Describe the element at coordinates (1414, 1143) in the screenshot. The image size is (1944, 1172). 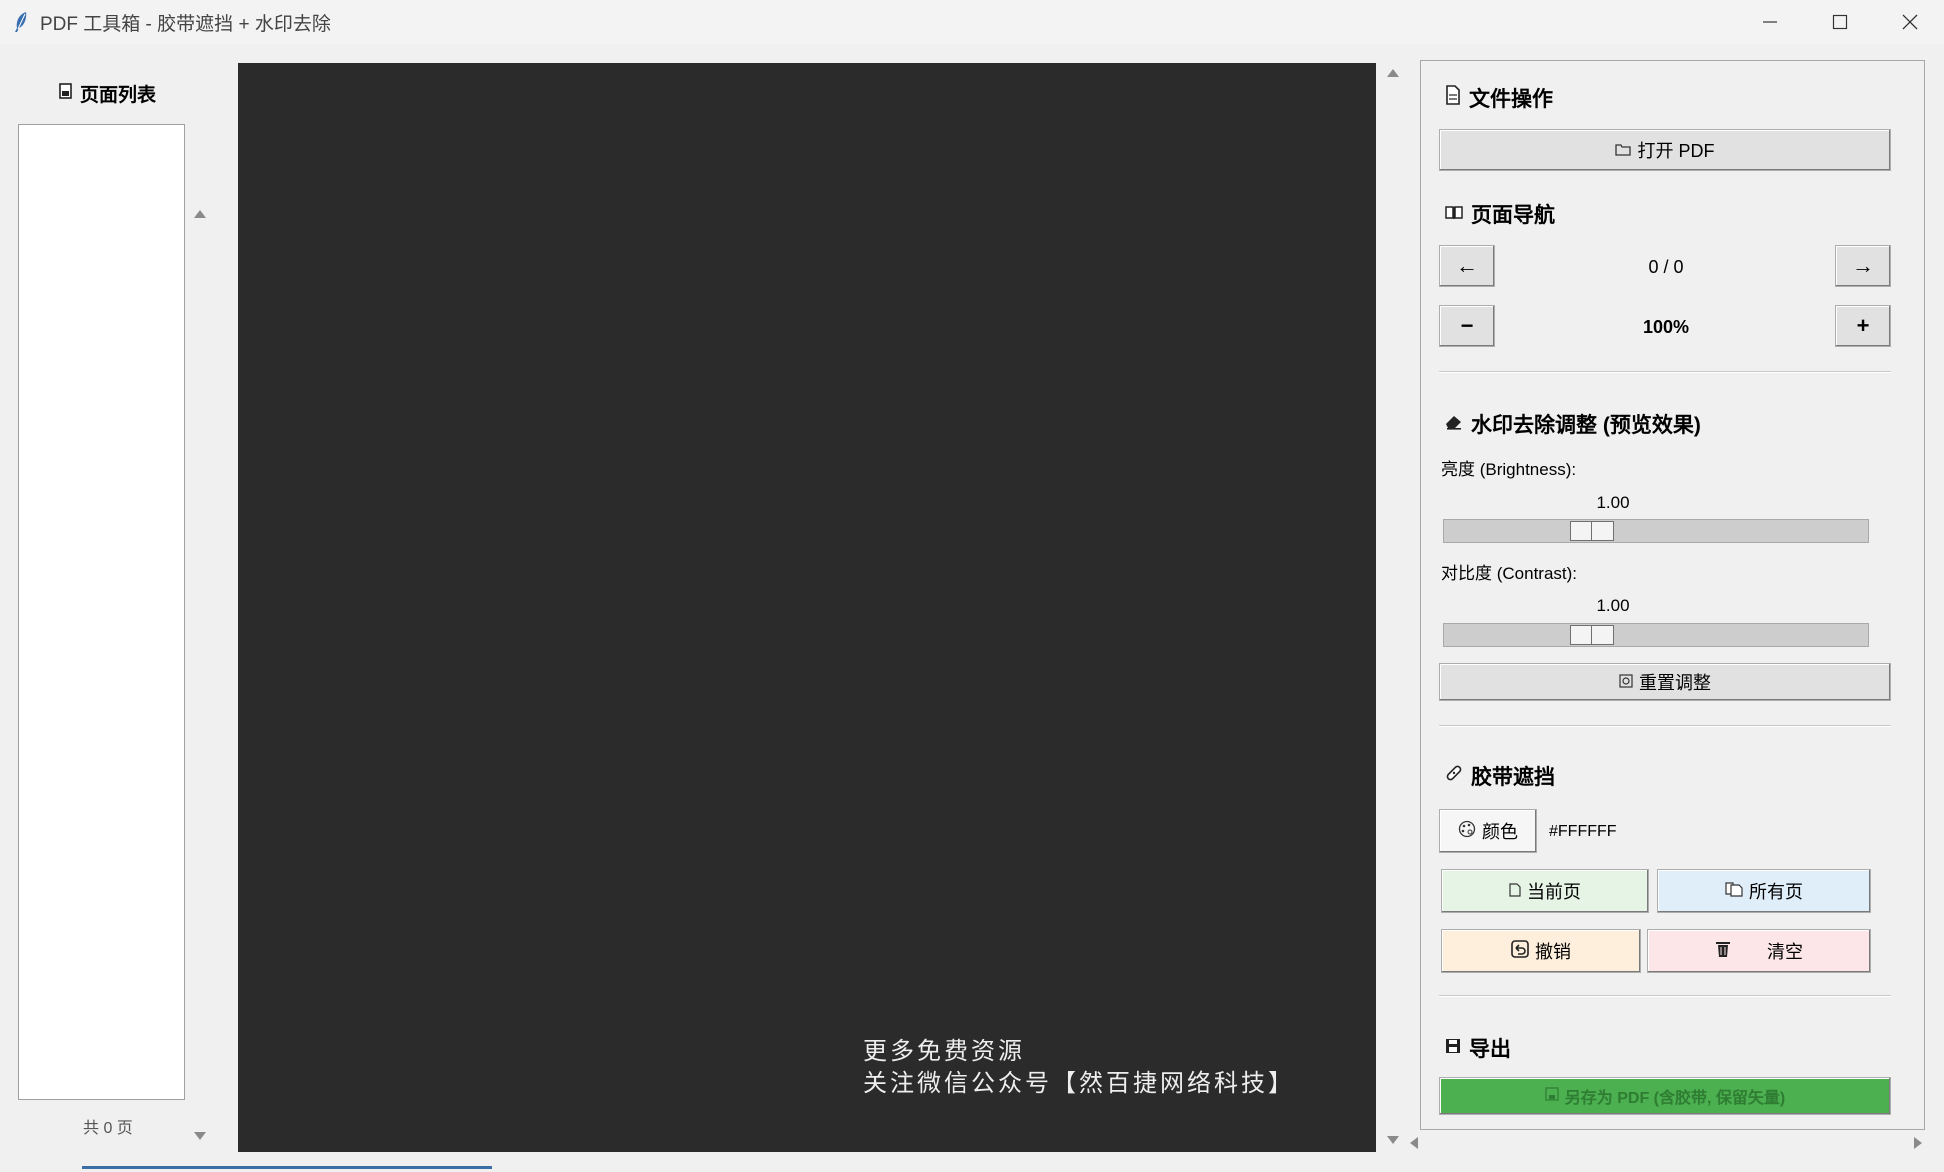
I see `scroll-left-icon` at that location.